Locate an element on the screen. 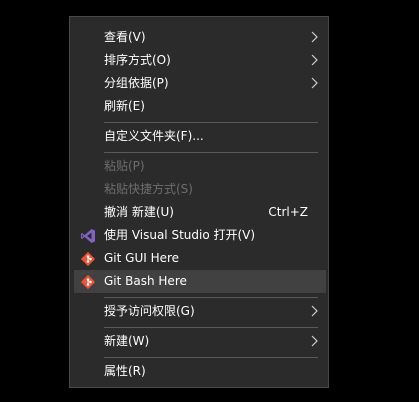  menu-item-git-gui-here: Git GUI Here is located at coordinates (200, 258).